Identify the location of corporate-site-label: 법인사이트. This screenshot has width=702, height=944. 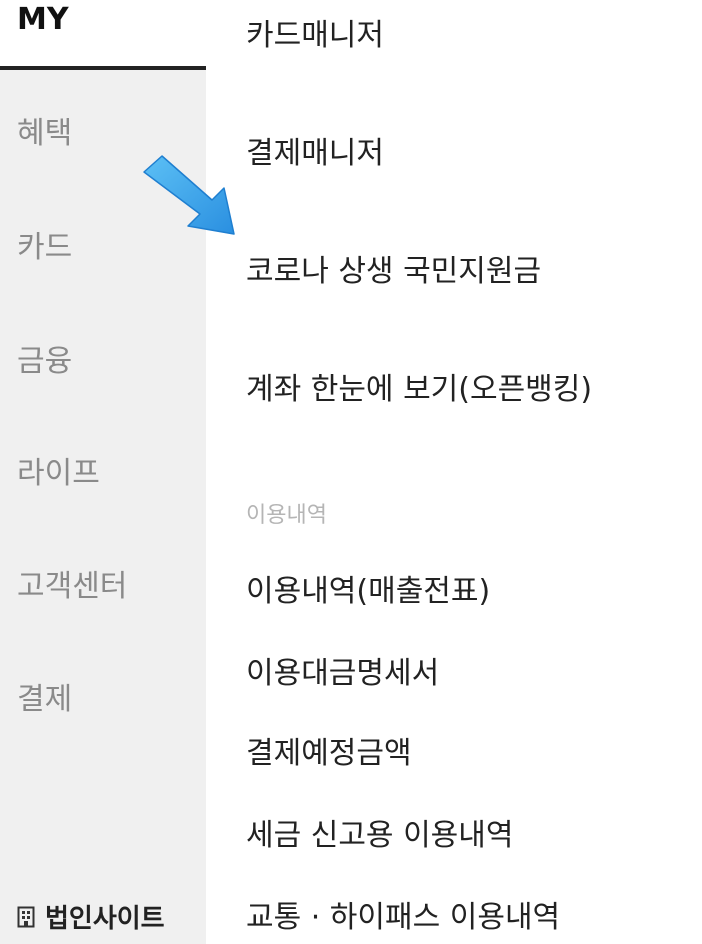
(105, 919).